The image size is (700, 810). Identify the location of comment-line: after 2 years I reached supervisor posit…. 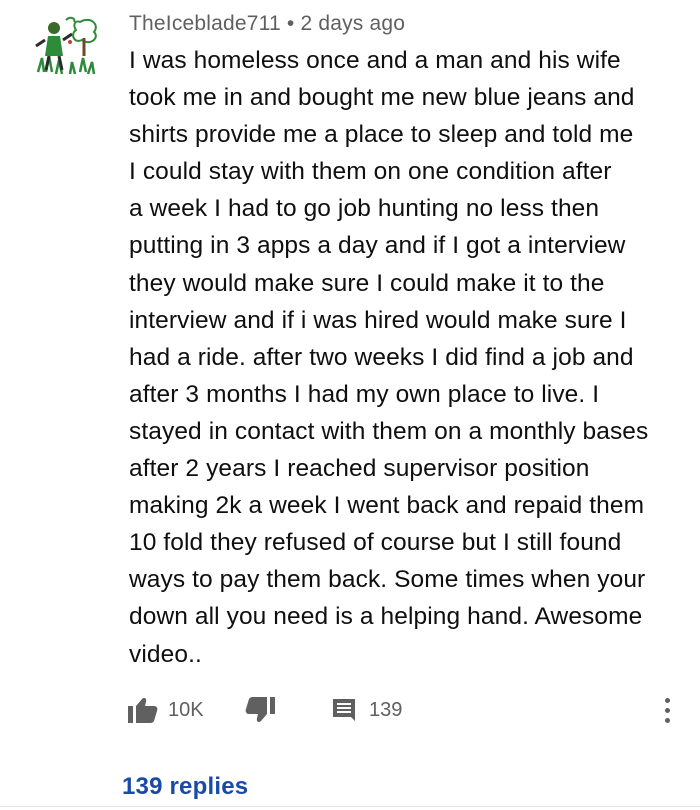
(359, 469).